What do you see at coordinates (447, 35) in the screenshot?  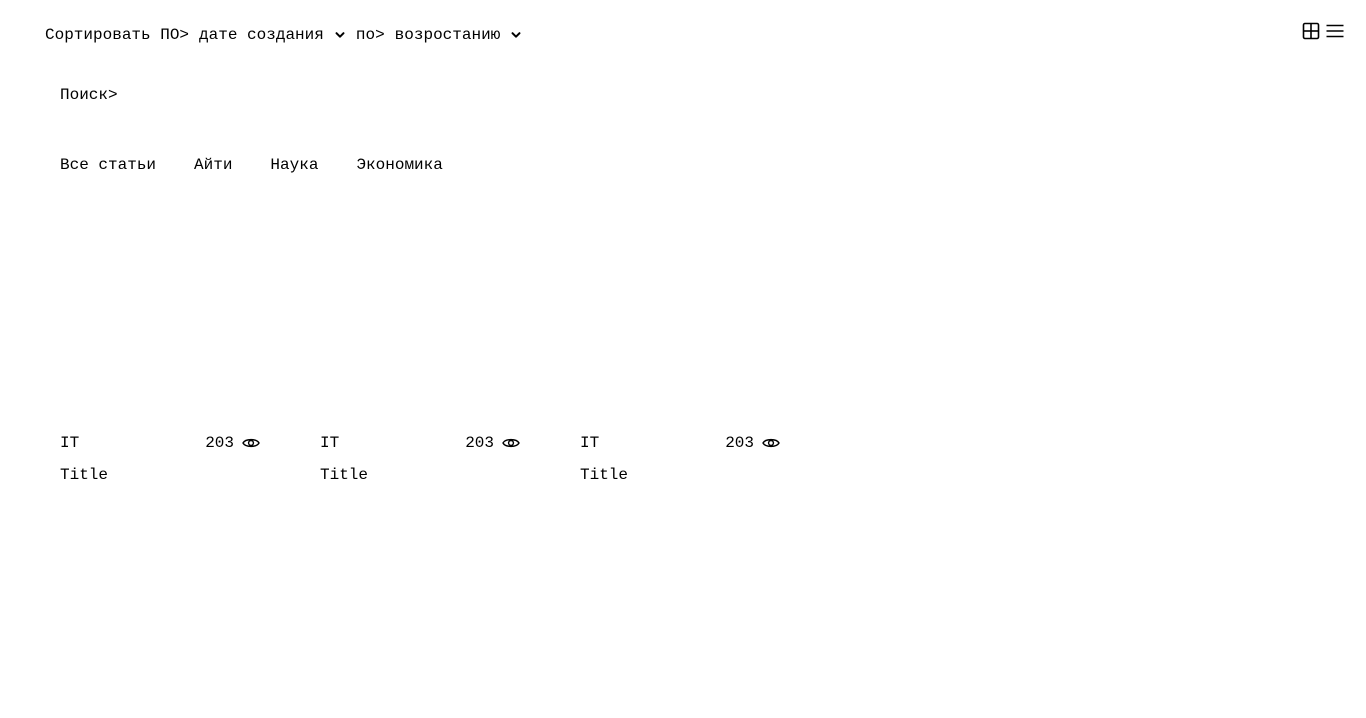 I see `sort-order-value: возростанию` at bounding box center [447, 35].